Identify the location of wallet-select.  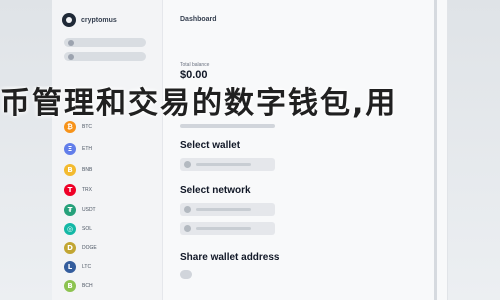
(227, 164).